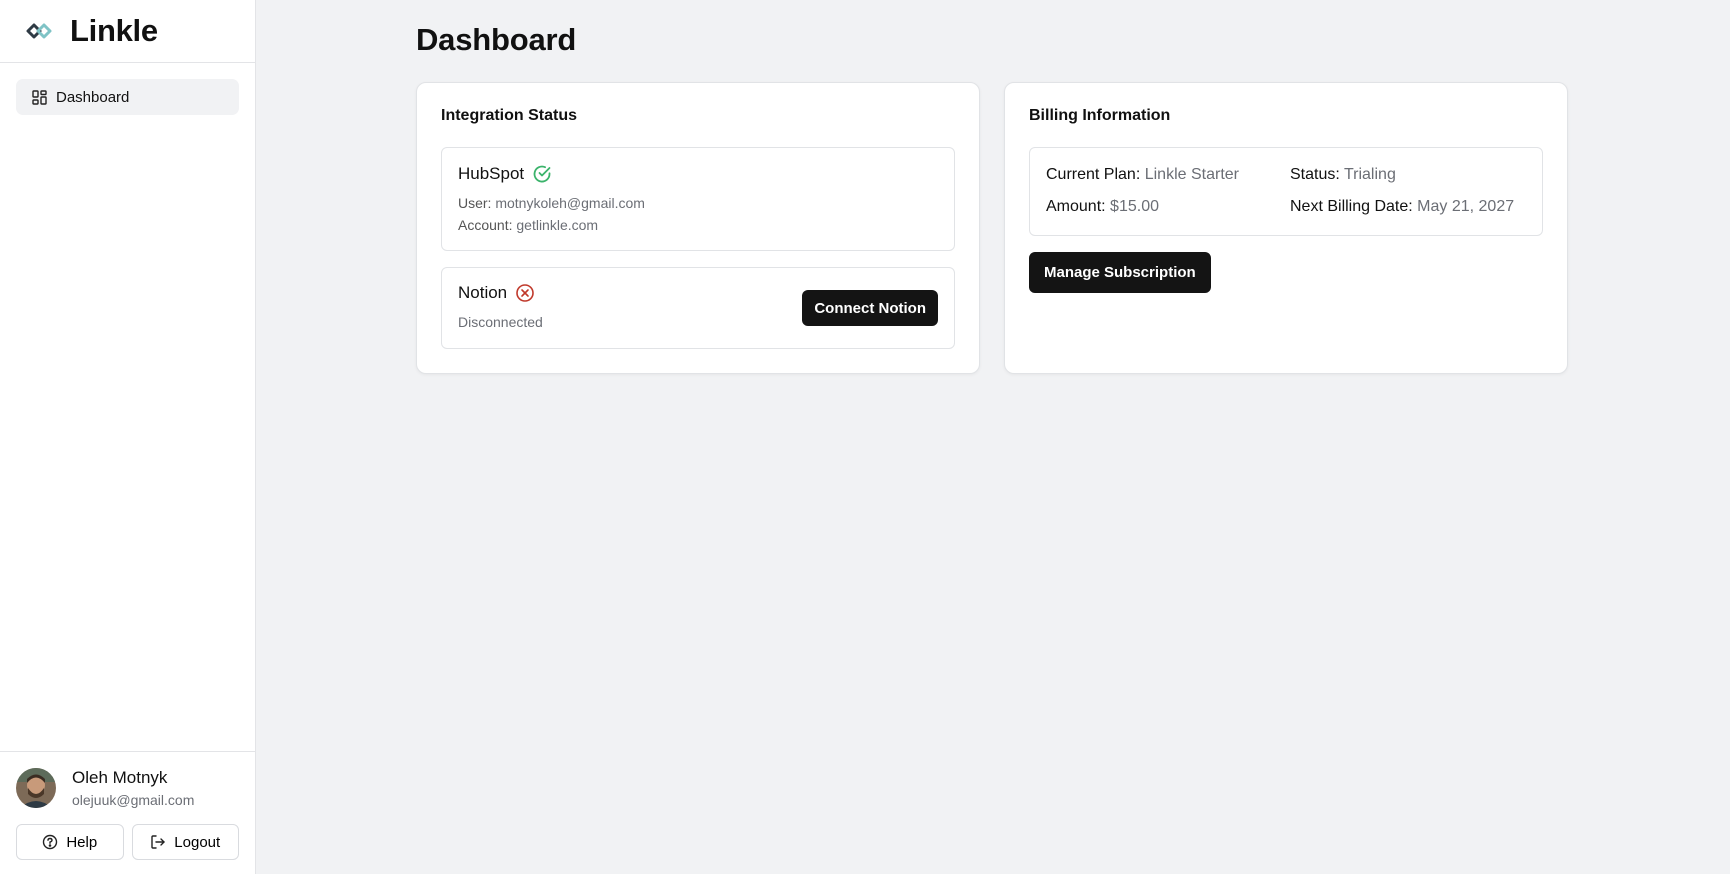 The height and width of the screenshot is (874, 1730). I want to click on logout-icon, so click(158, 842).